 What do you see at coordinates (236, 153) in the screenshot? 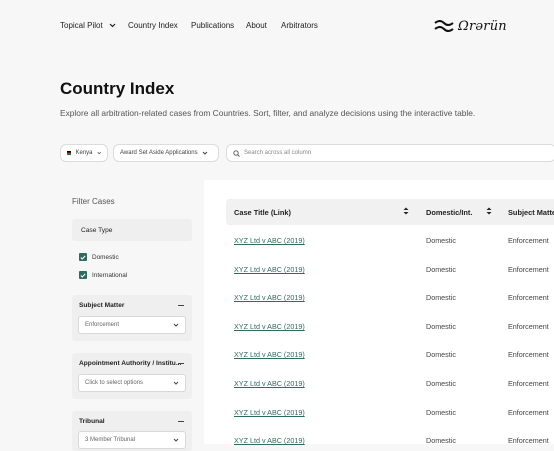
I see `search-icon` at bounding box center [236, 153].